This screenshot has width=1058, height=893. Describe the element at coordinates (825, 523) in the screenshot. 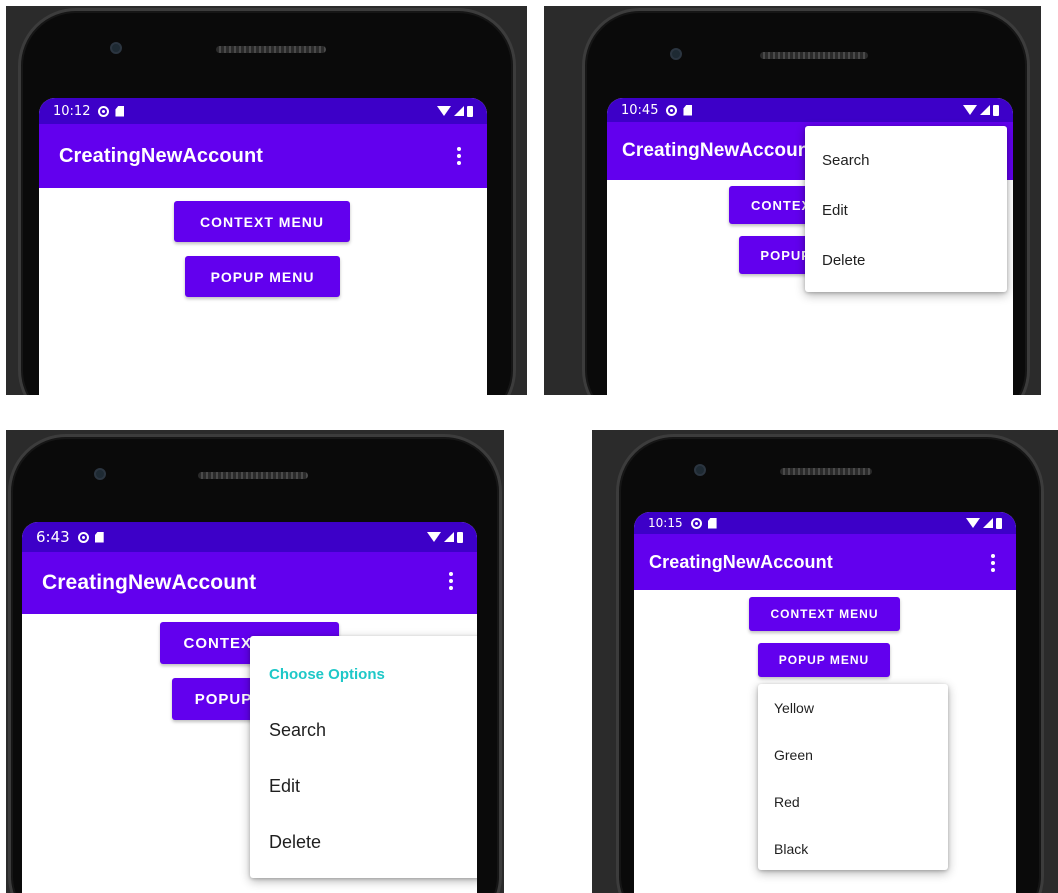

I see `status-bar: 10:15` at that location.